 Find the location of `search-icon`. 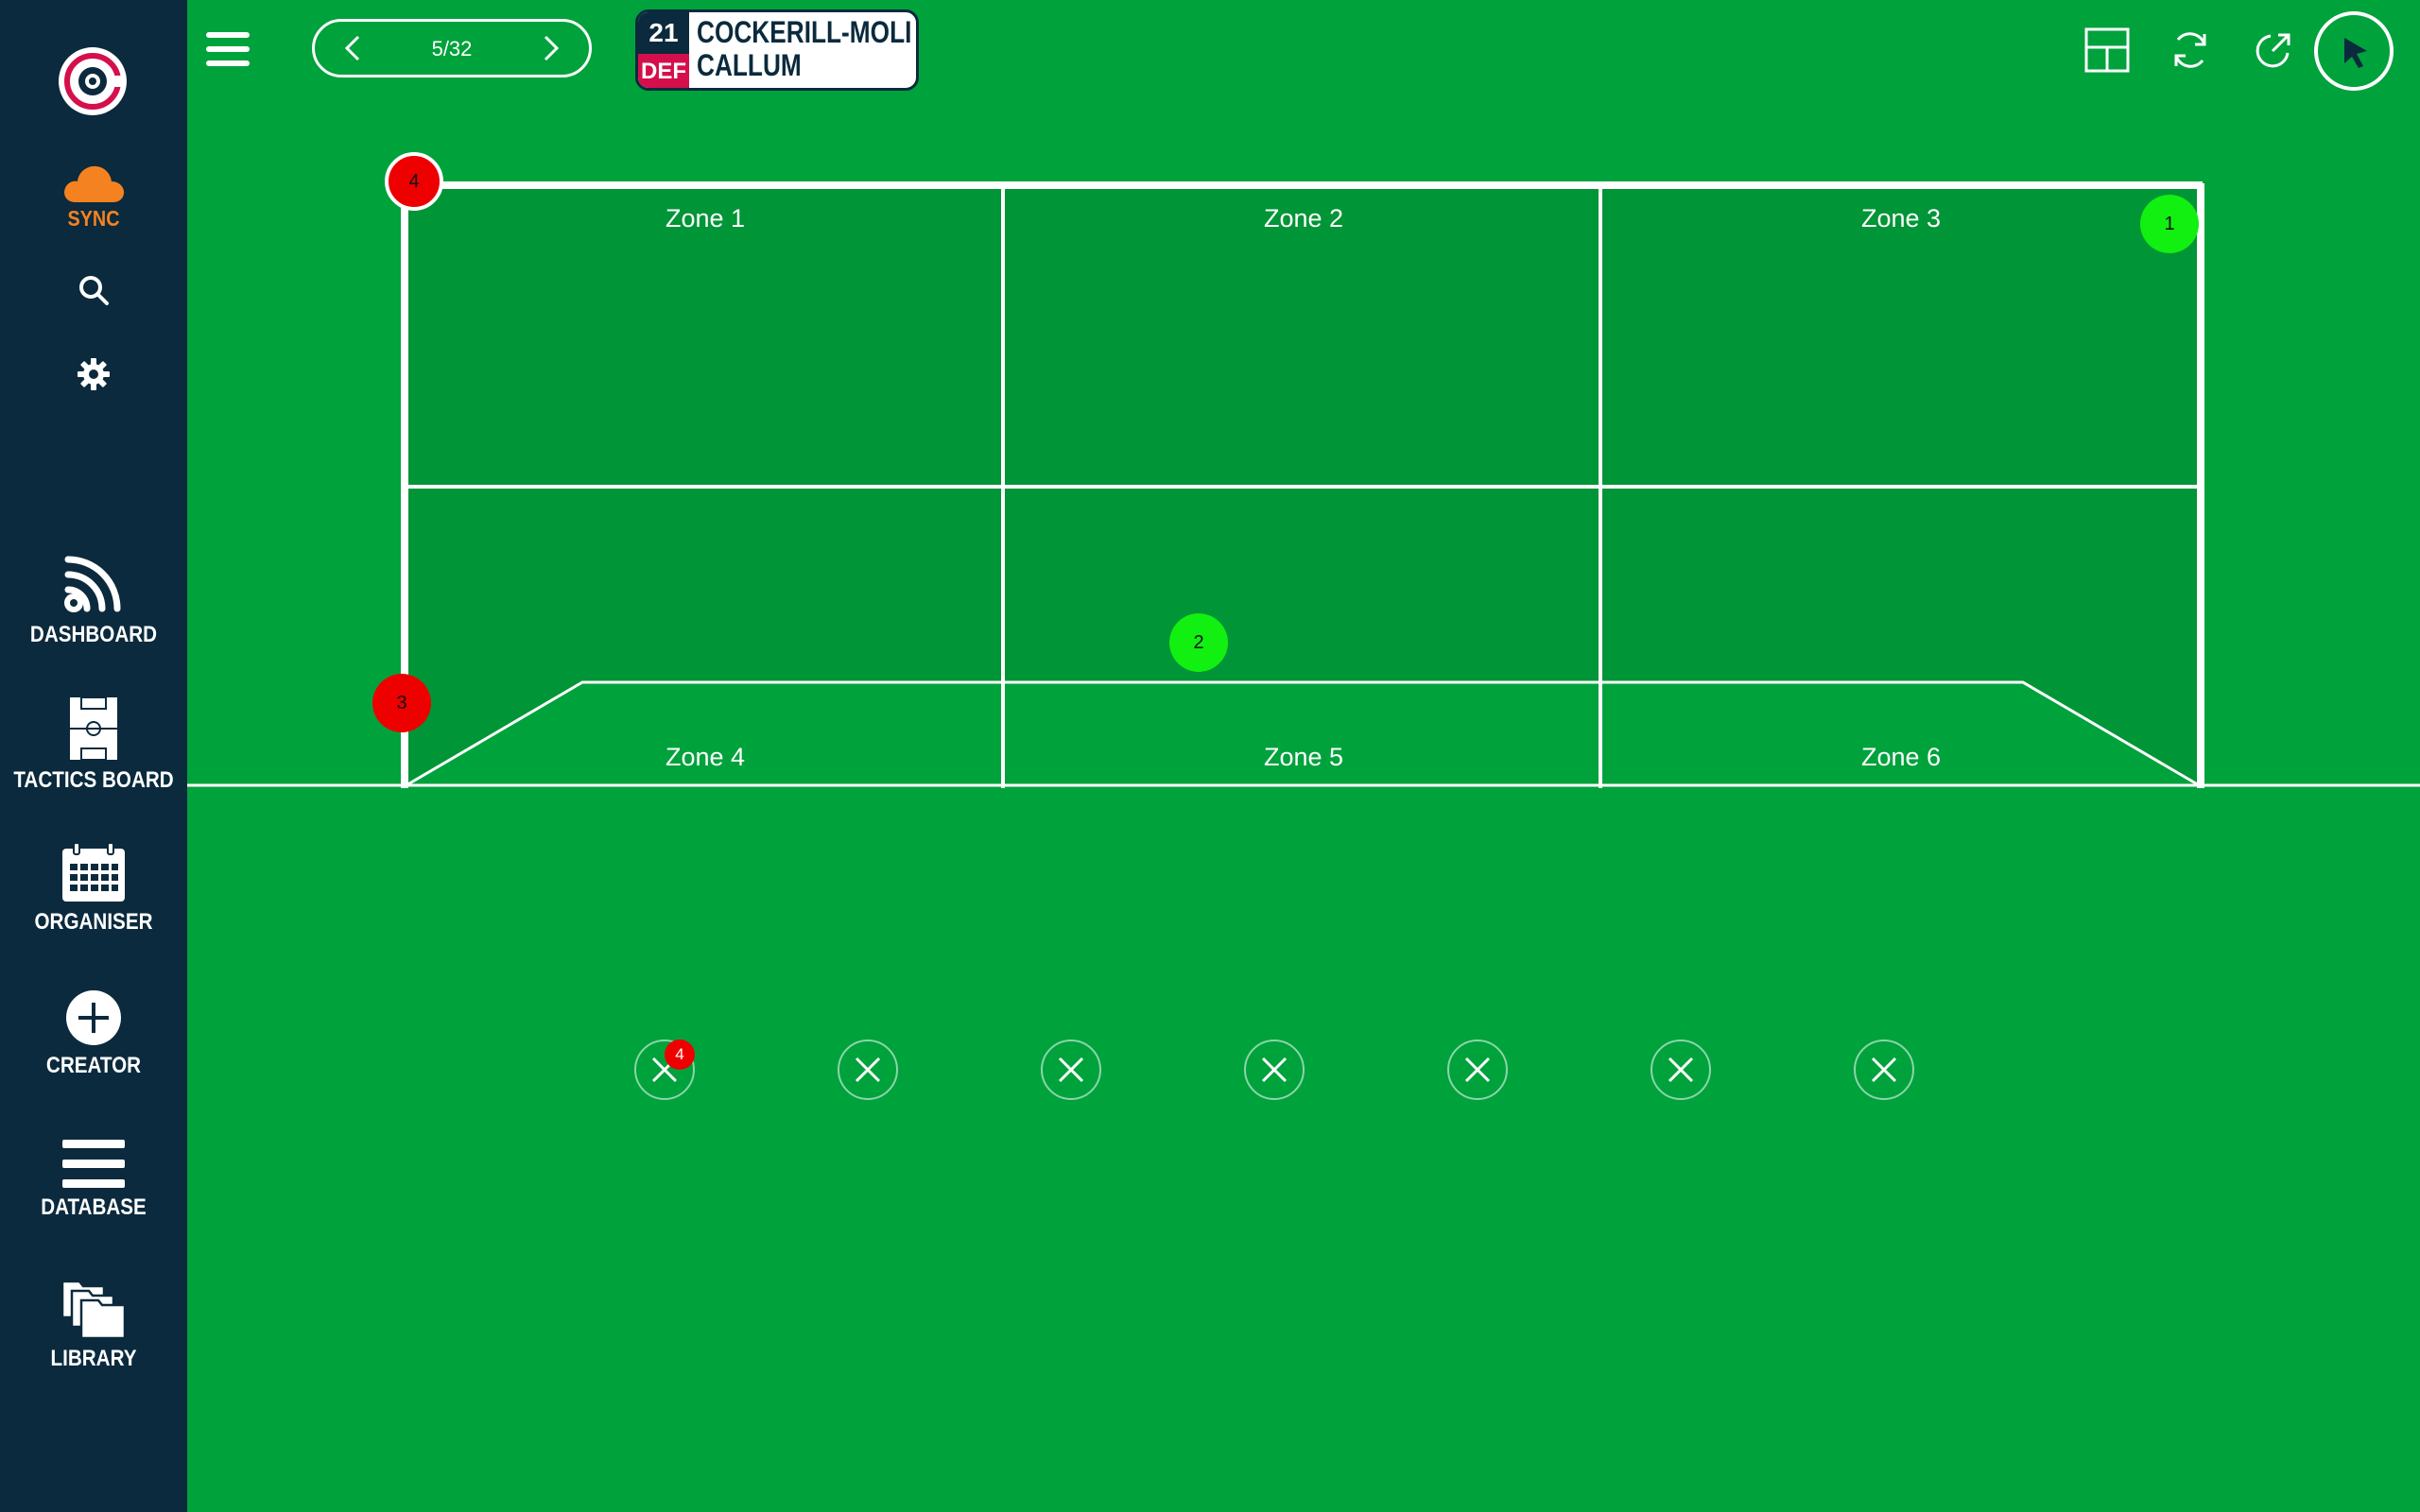

search-icon is located at coordinates (94, 290).